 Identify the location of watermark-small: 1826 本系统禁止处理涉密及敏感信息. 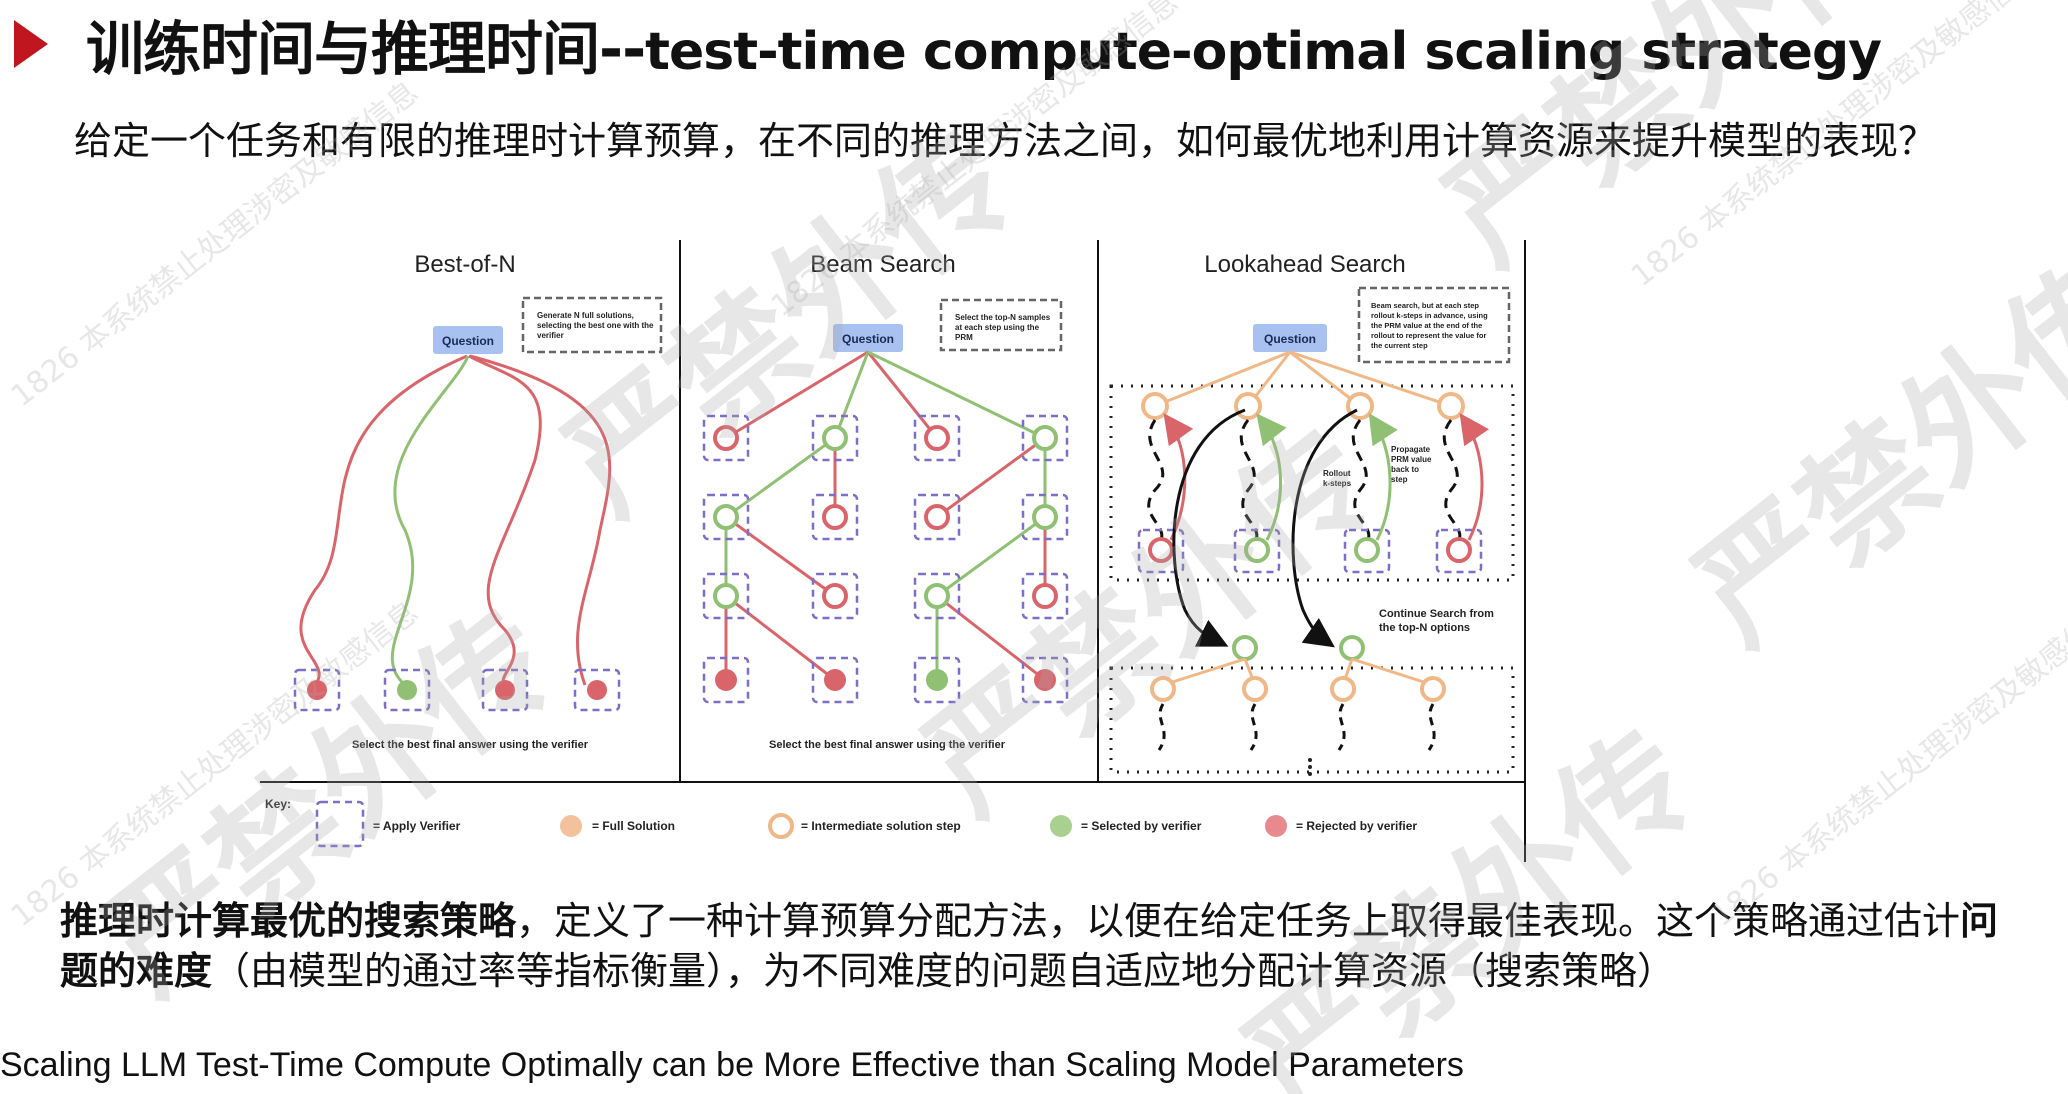
(1886, 764).